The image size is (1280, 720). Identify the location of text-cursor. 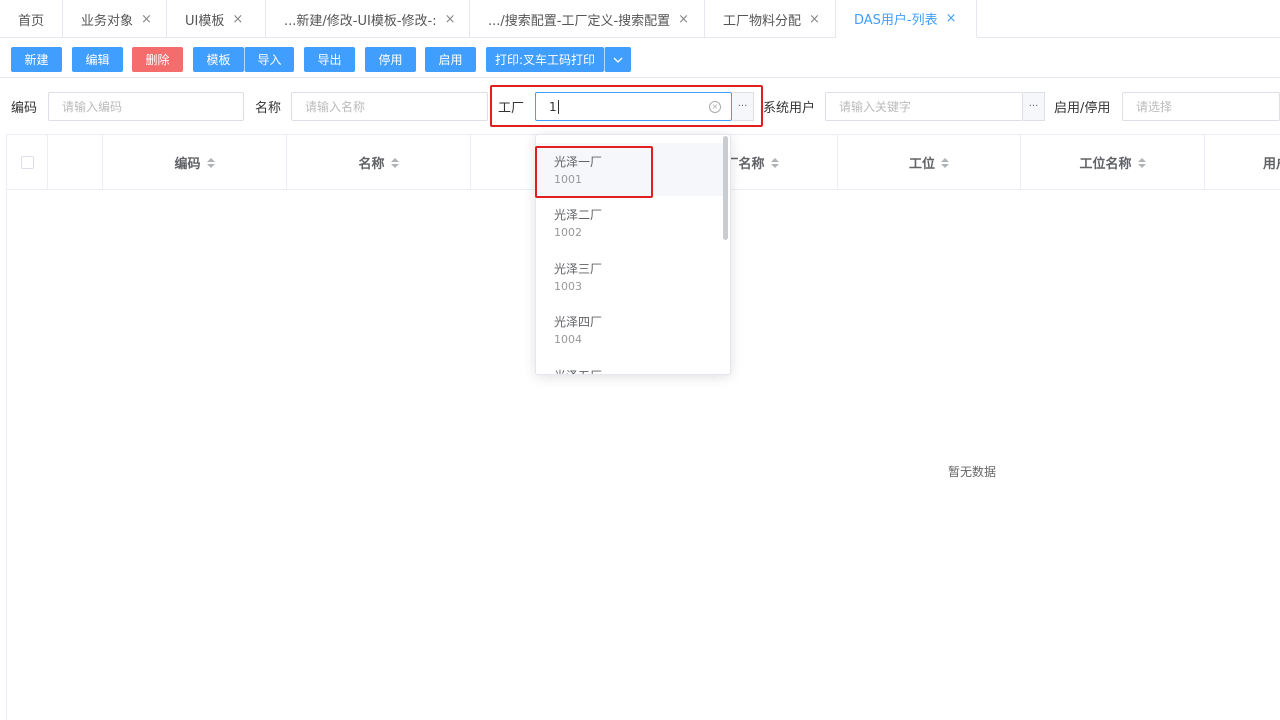
(558, 106).